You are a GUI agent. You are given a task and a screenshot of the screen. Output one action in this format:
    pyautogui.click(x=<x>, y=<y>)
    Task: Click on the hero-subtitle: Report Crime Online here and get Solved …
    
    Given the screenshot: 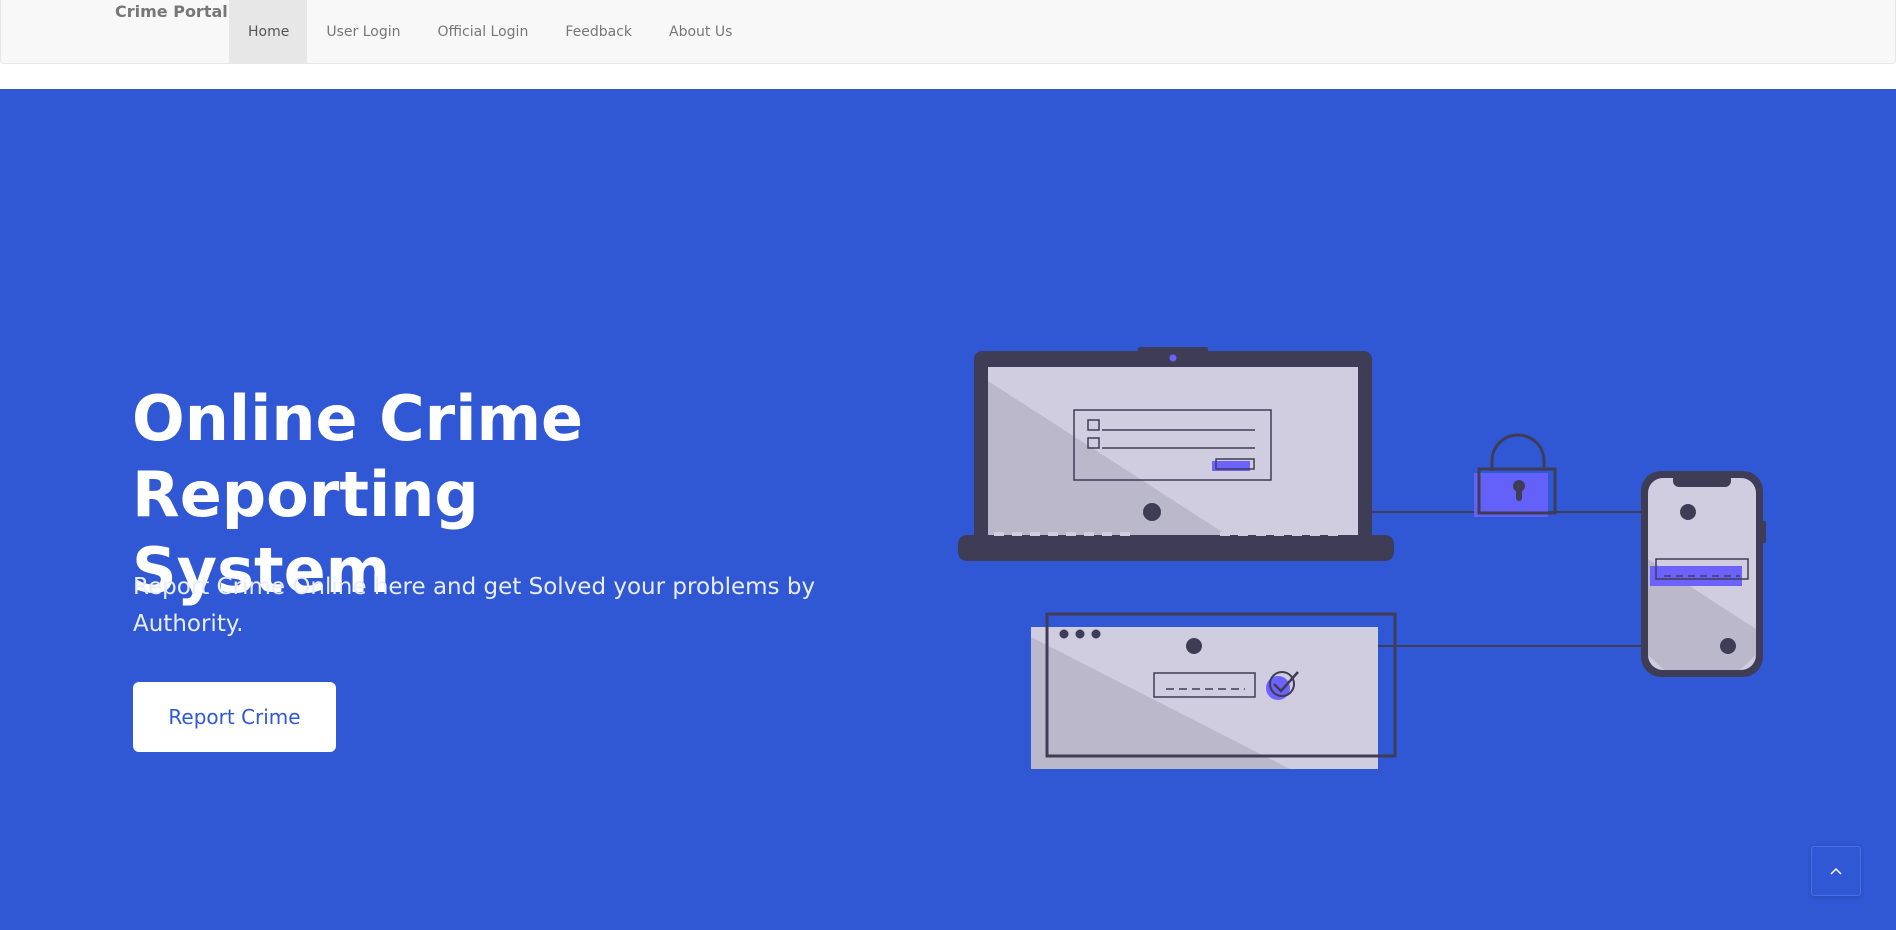 What is the action you would take?
    pyautogui.click(x=474, y=605)
    